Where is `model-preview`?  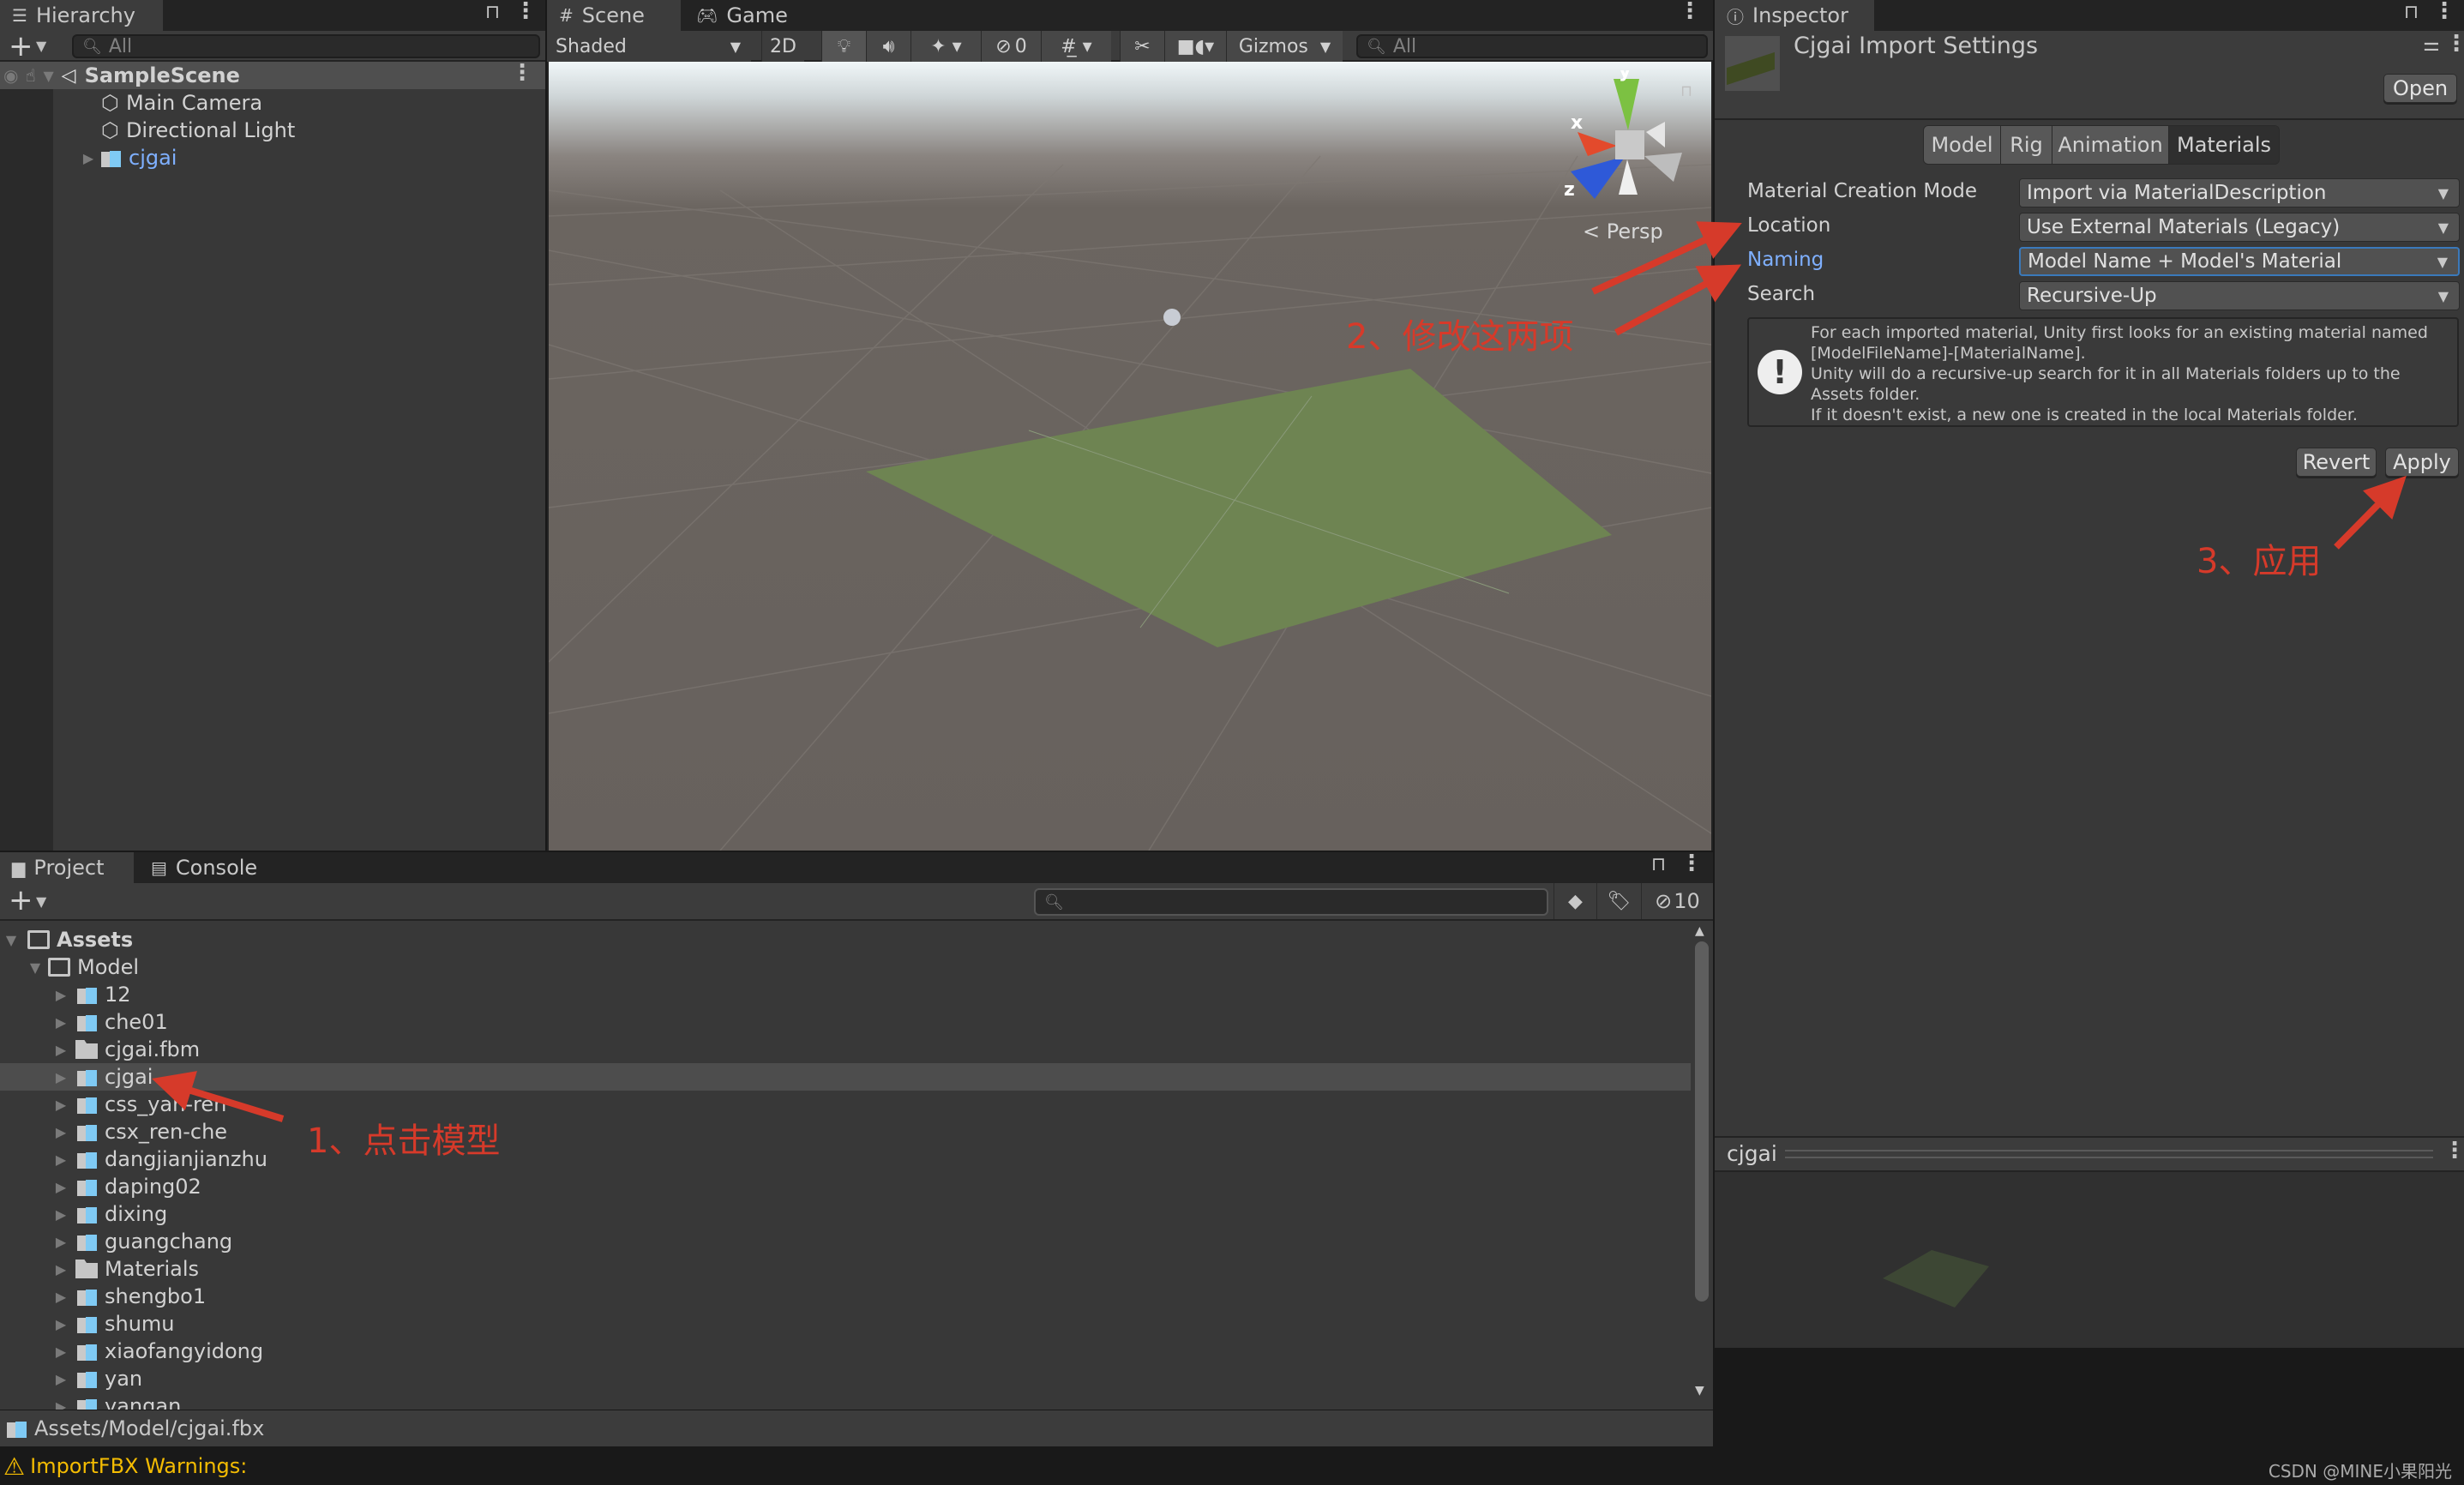
model-preview is located at coordinates (2089, 1260).